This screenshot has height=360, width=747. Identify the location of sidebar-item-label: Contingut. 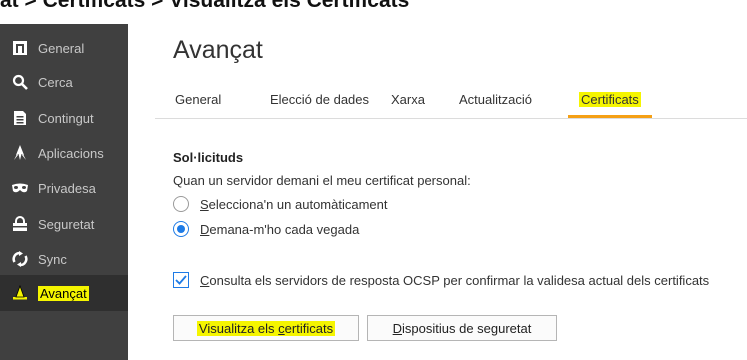
(66, 118).